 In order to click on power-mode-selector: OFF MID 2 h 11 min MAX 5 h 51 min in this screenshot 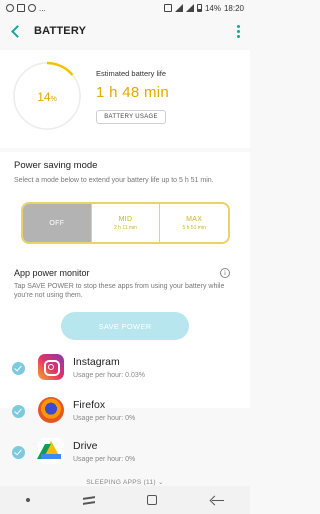, I will do `click(125, 223)`.